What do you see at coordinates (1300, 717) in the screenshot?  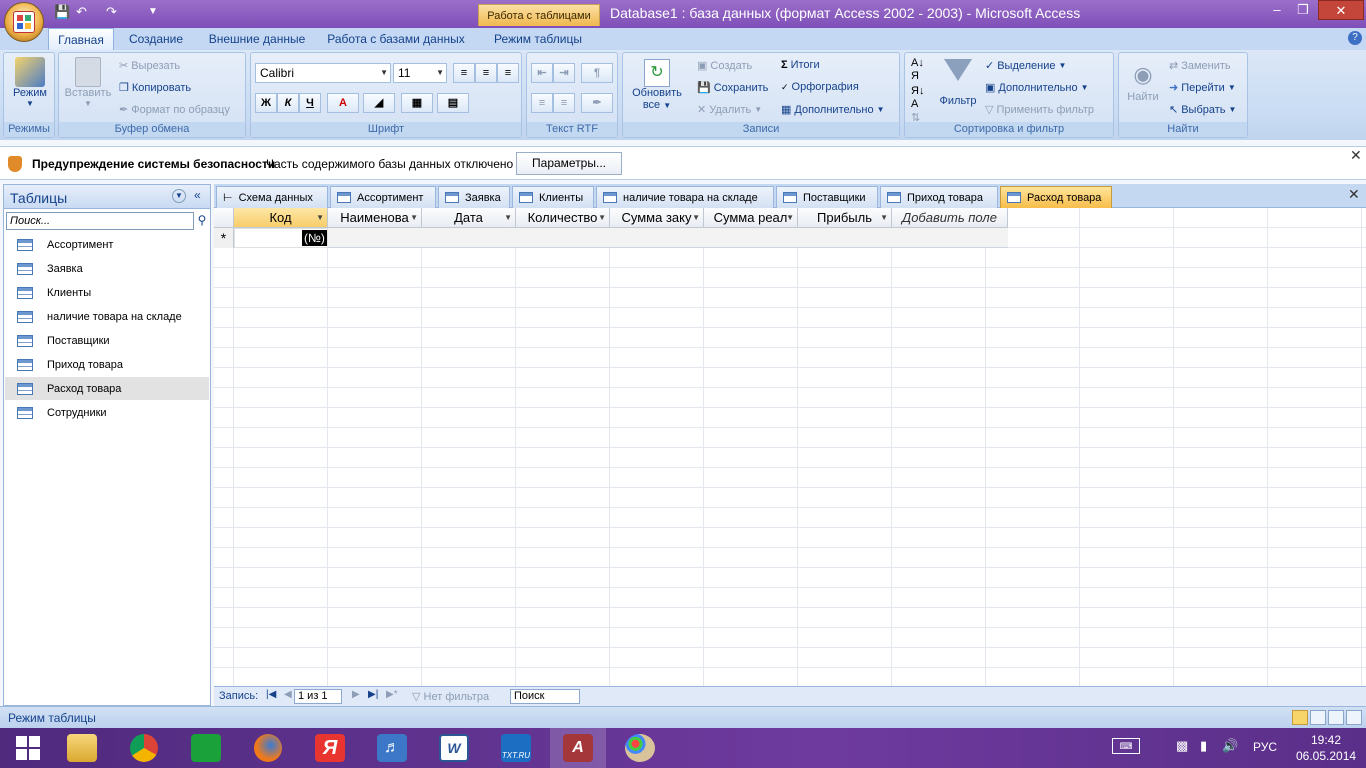 I see `datasheet-view-icon` at bounding box center [1300, 717].